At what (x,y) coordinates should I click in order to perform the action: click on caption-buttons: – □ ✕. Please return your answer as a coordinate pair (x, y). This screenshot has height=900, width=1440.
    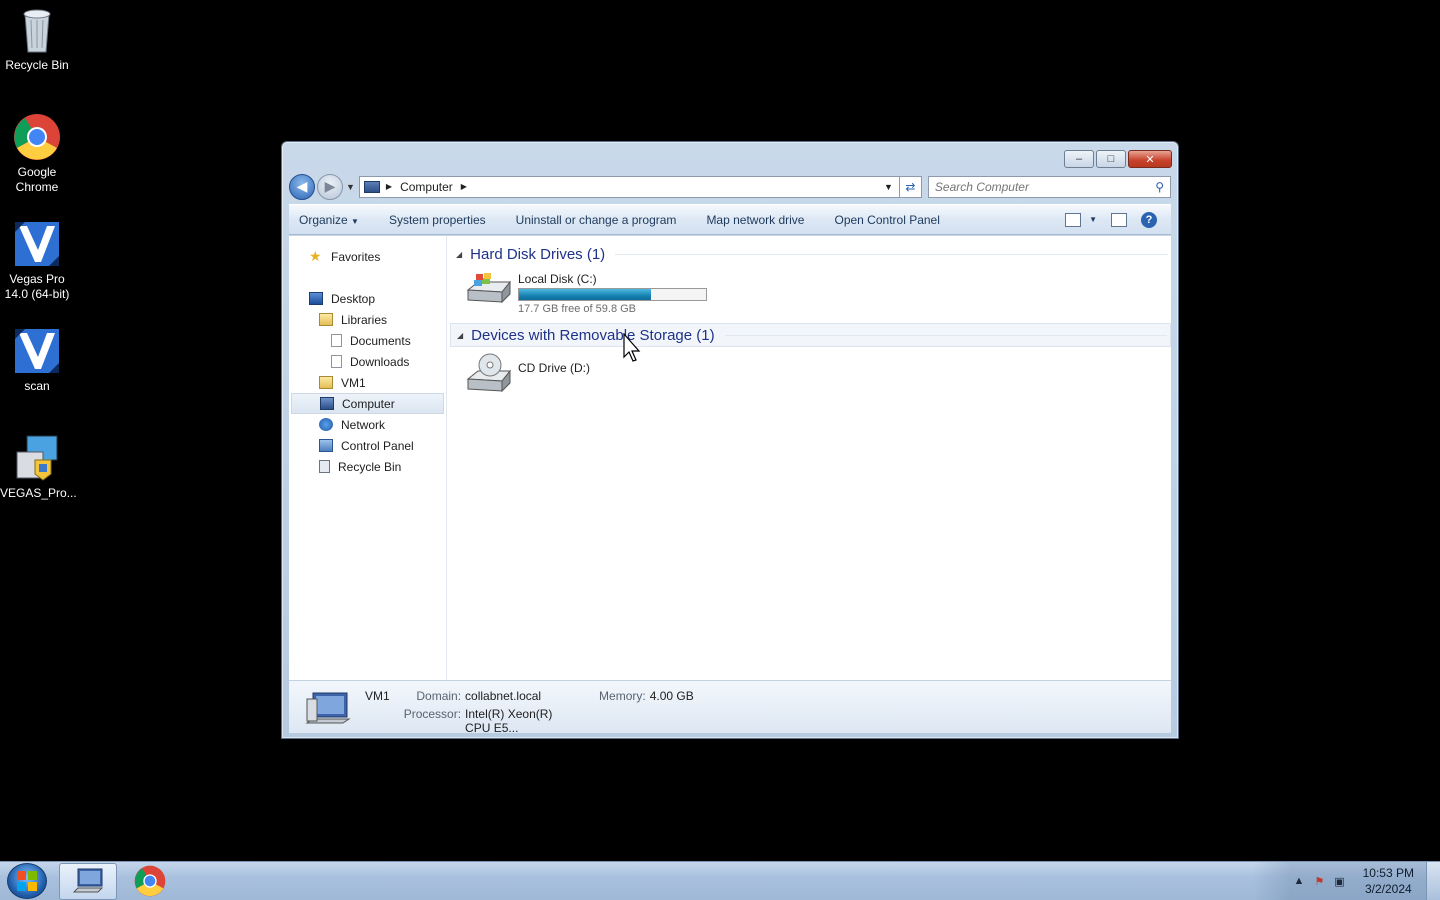
    Looking at the image, I should click on (1118, 159).